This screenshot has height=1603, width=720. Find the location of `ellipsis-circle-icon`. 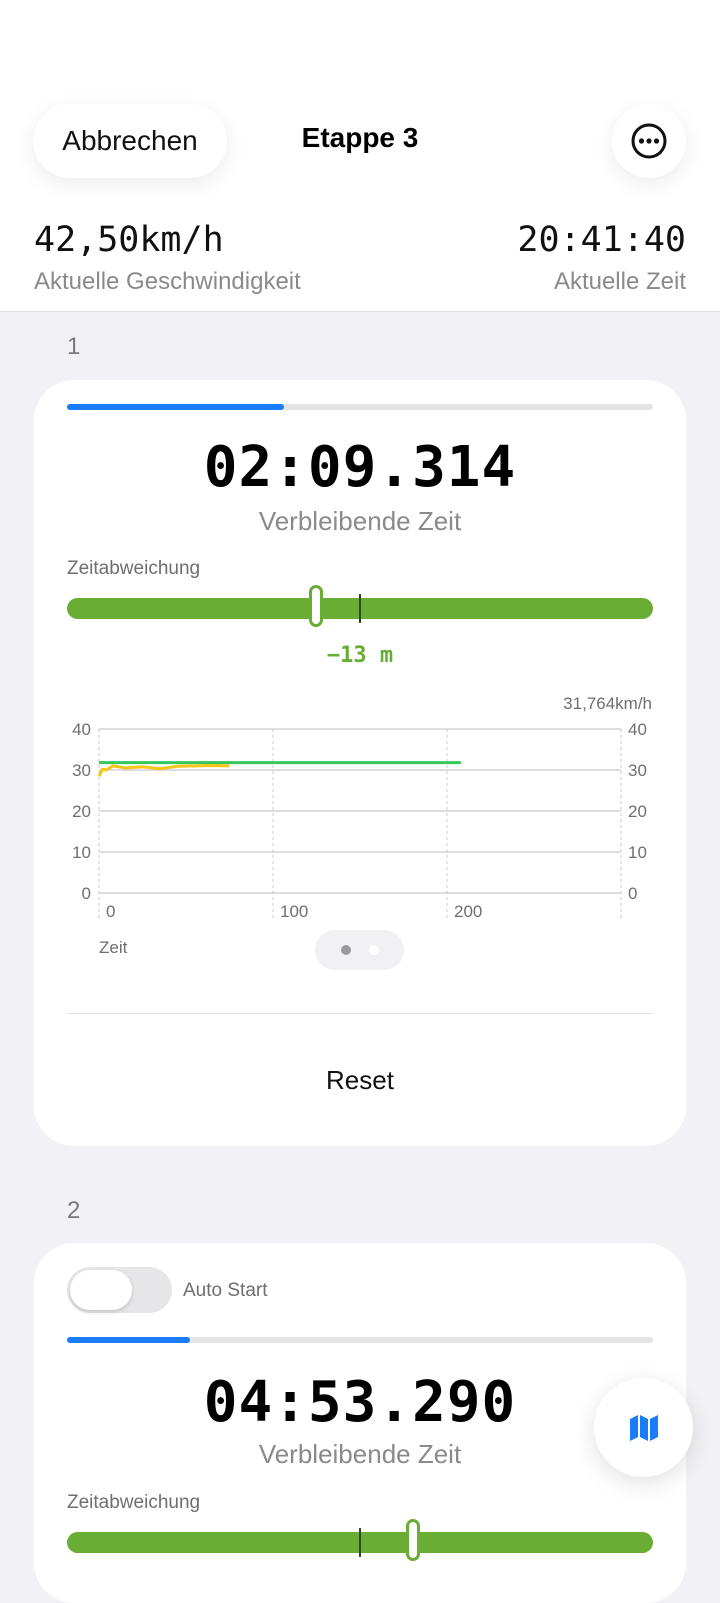

ellipsis-circle-icon is located at coordinates (649, 141).